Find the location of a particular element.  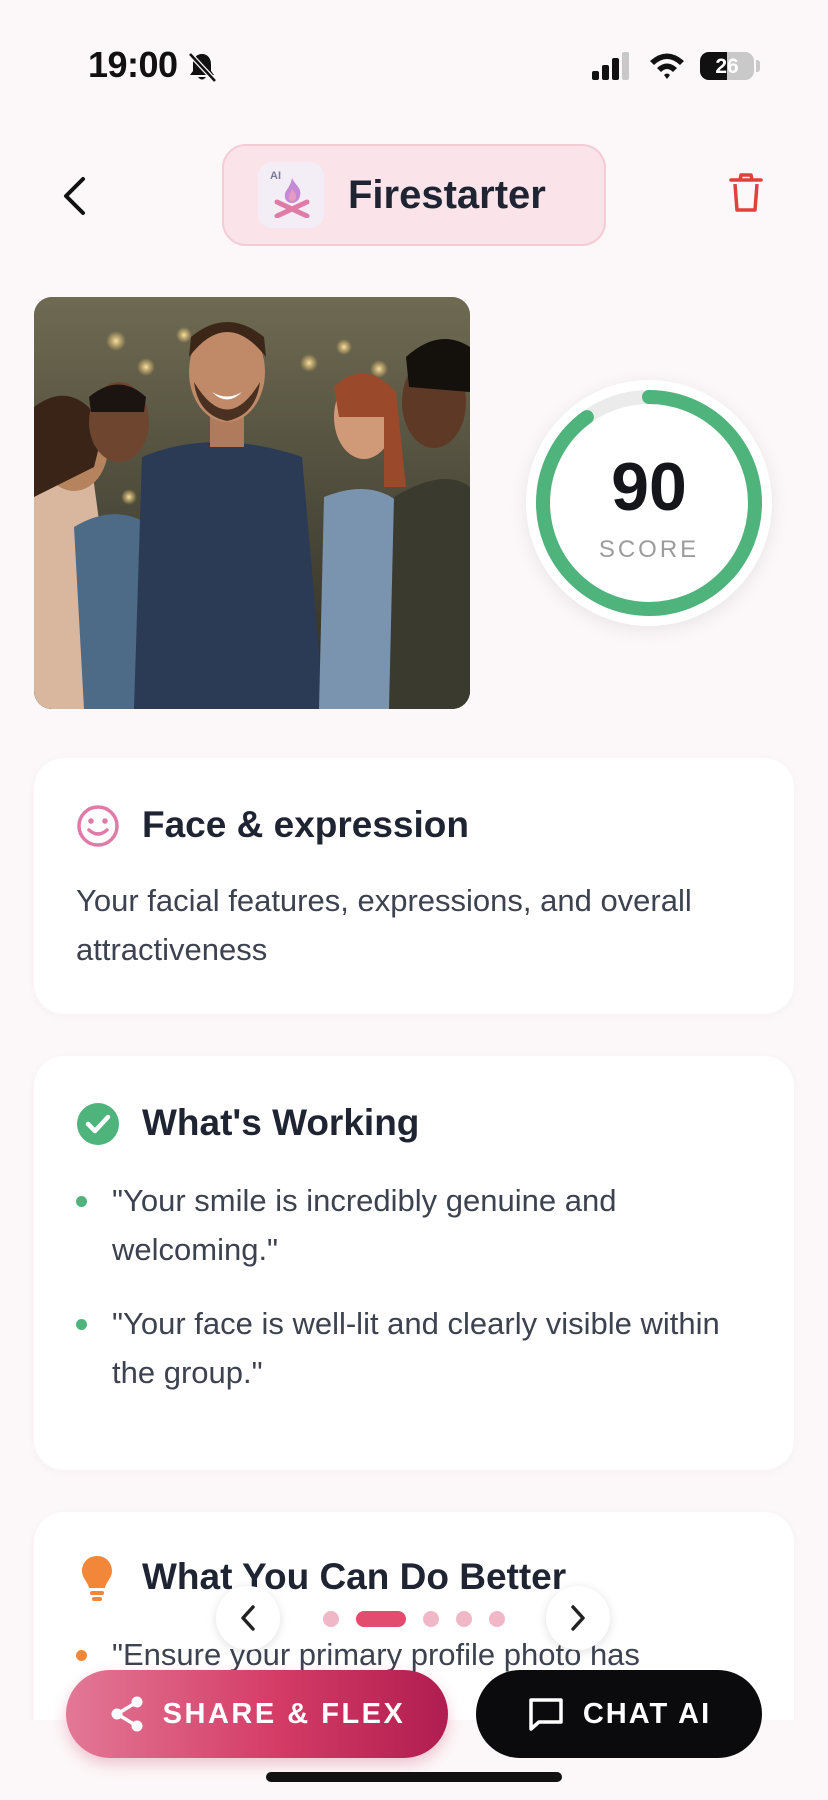

score-ring: 90 SCORE is located at coordinates (649, 503).